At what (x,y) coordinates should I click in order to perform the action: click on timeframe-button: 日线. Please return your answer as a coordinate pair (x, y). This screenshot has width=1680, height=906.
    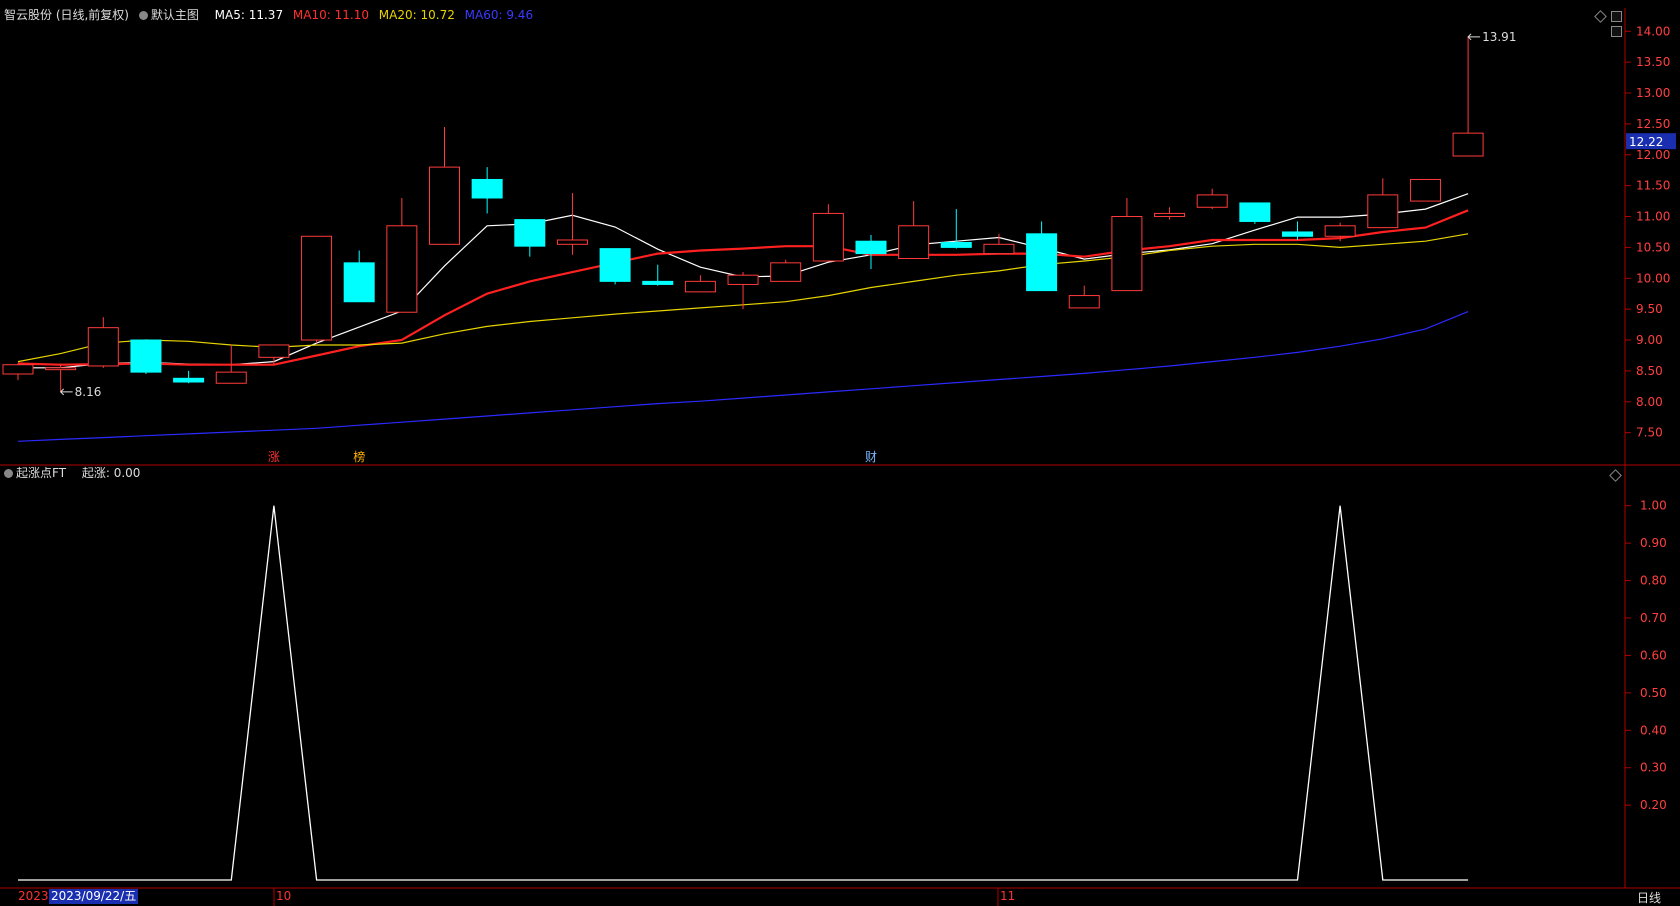
    Looking at the image, I should click on (1649, 897).